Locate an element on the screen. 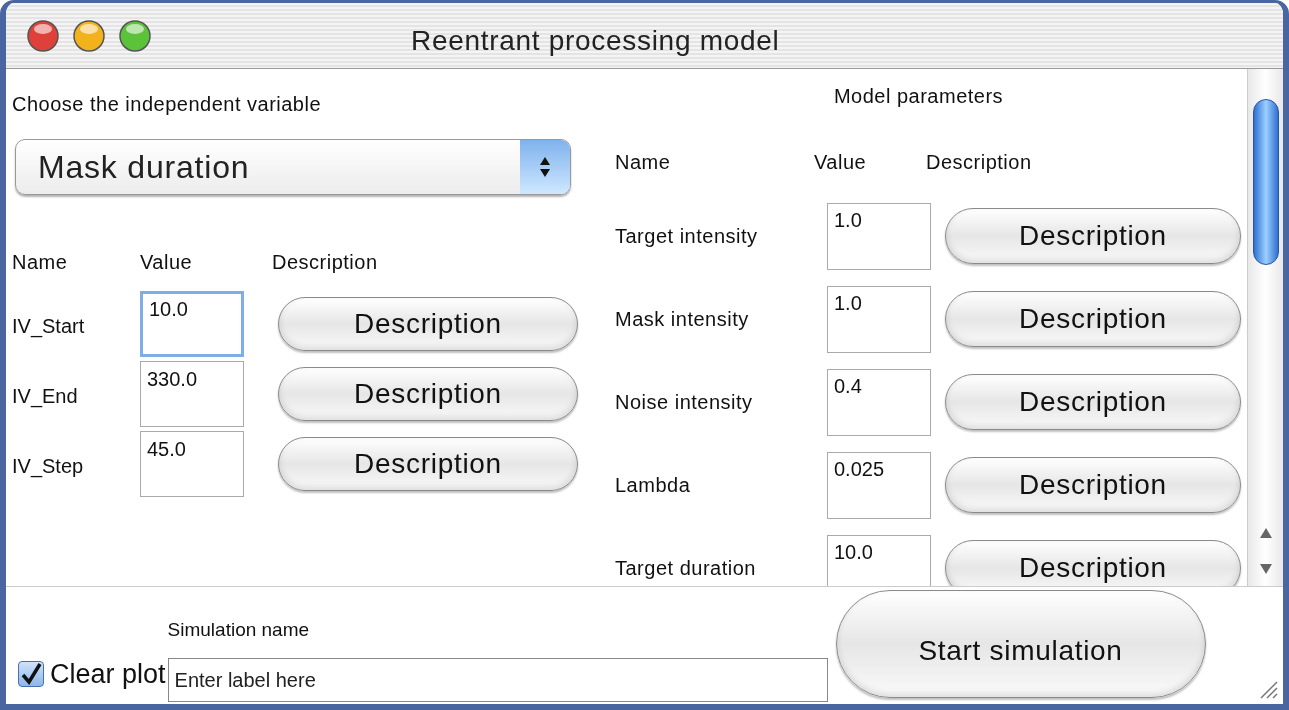 The width and height of the screenshot is (1289, 710). independent-variable-label: Choose the independent variable is located at coordinates (167, 104).